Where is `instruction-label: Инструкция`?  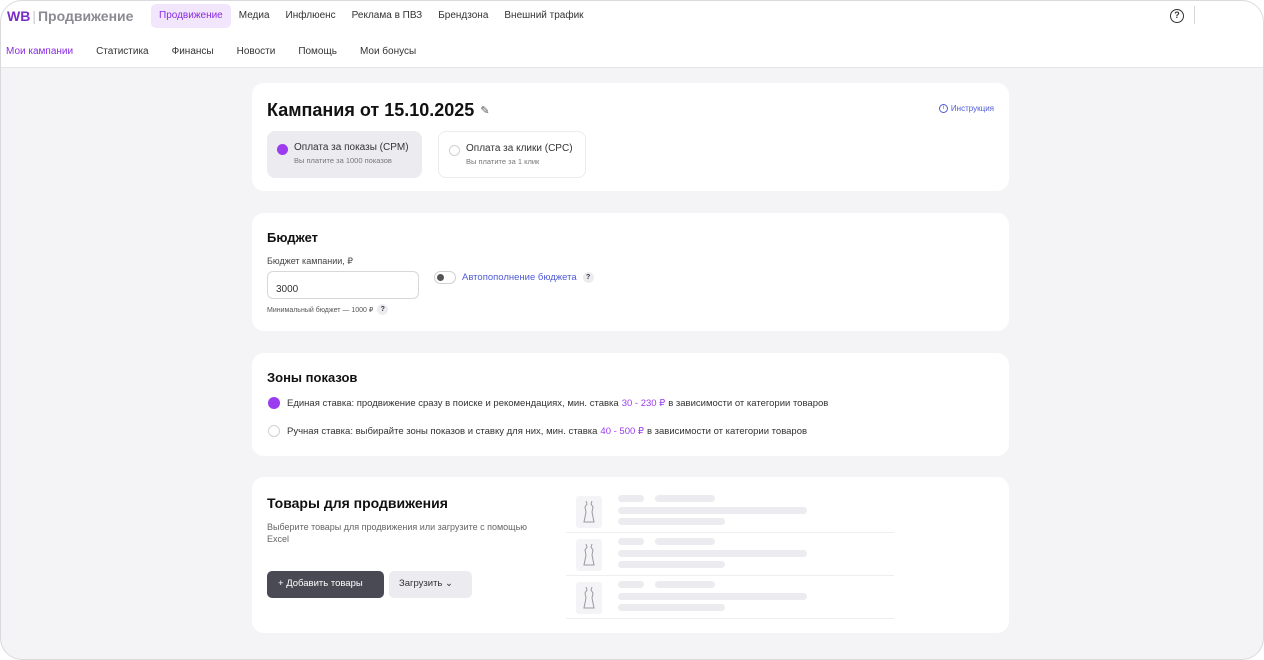
instruction-label: Инструкция is located at coordinates (972, 108).